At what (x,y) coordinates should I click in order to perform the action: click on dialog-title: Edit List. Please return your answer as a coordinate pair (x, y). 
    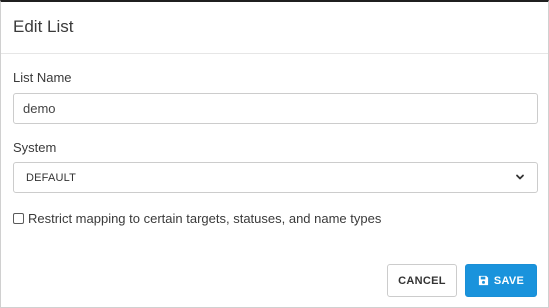
    Looking at the image, I should click on (43, 26).